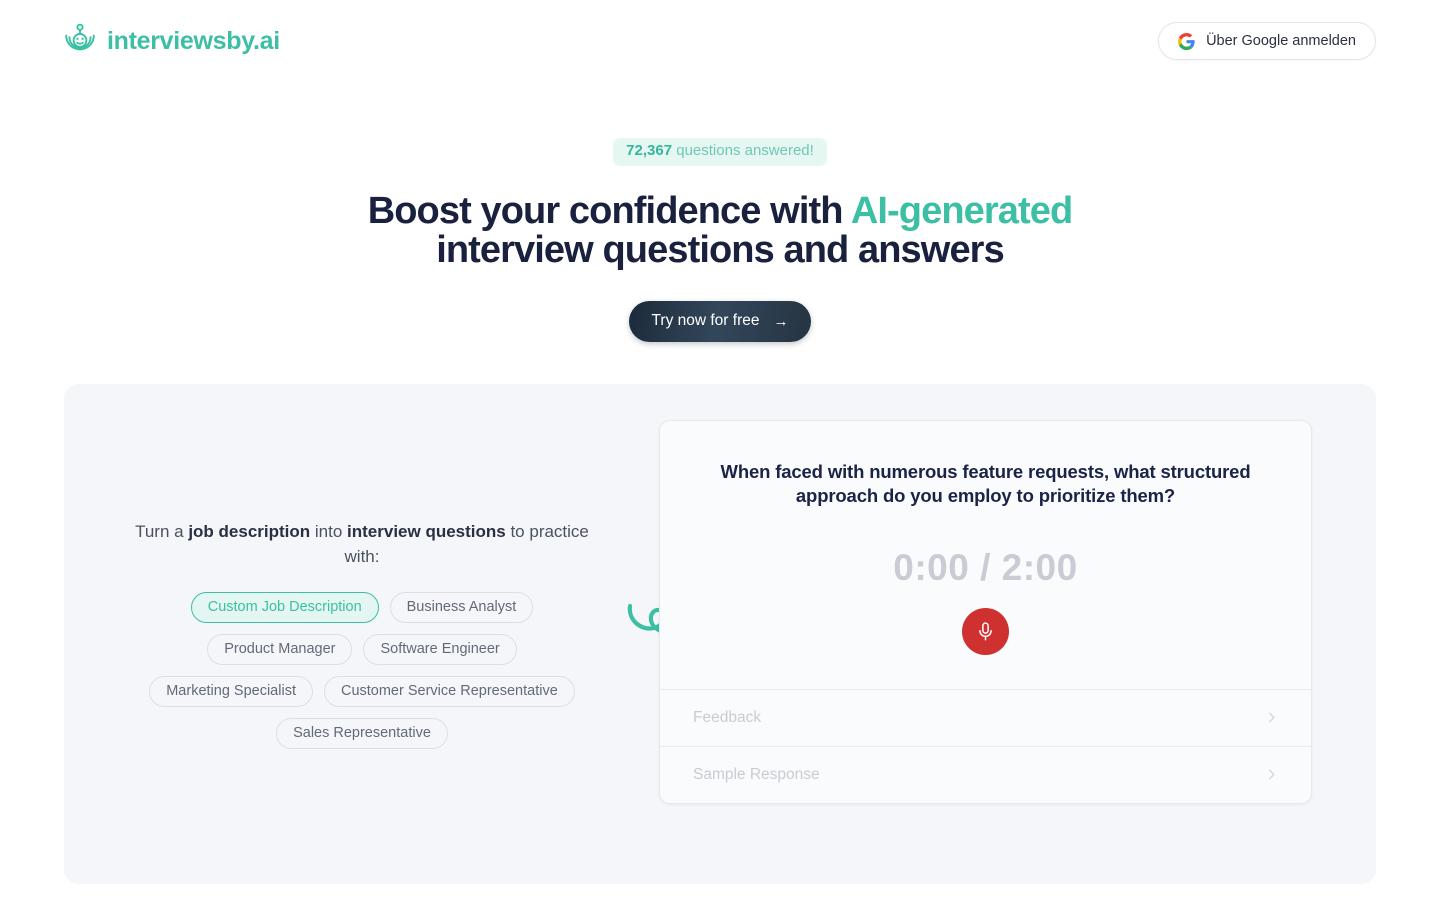 The width and height of the screenshot is (1440, 900). I want to click on microphone-icon, so click(985, 631).